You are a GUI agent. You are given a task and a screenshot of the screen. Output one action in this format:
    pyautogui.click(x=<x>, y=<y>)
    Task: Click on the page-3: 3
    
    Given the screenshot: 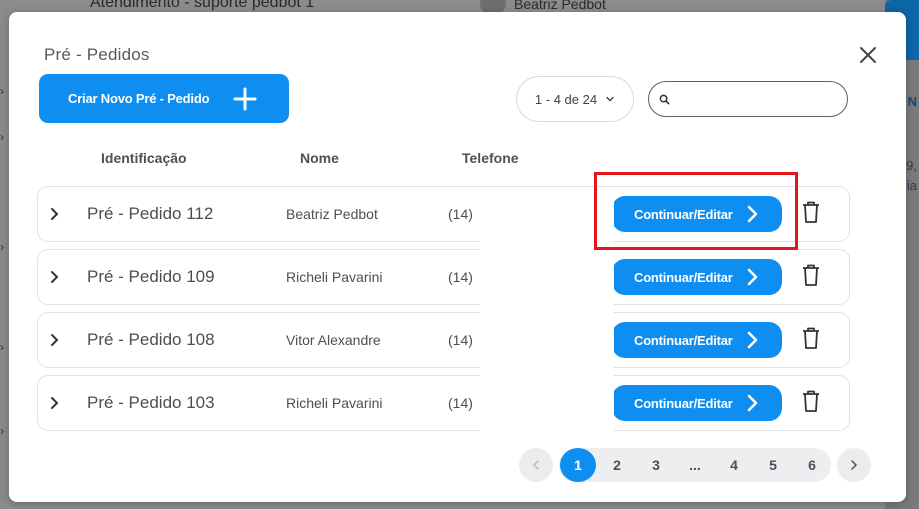 What is the action you would take?
    pyautogui.click(x=656, y=465)
    